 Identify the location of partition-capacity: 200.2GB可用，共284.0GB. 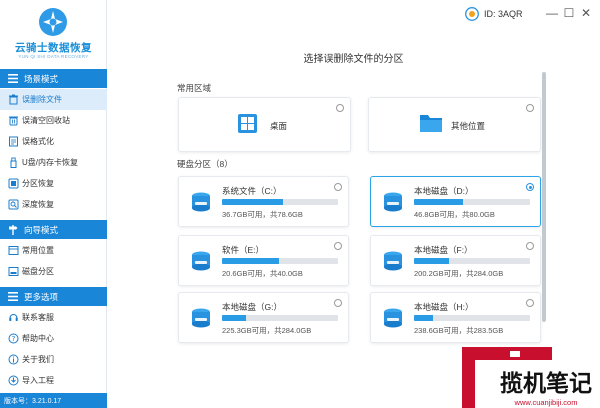
(459, 273).